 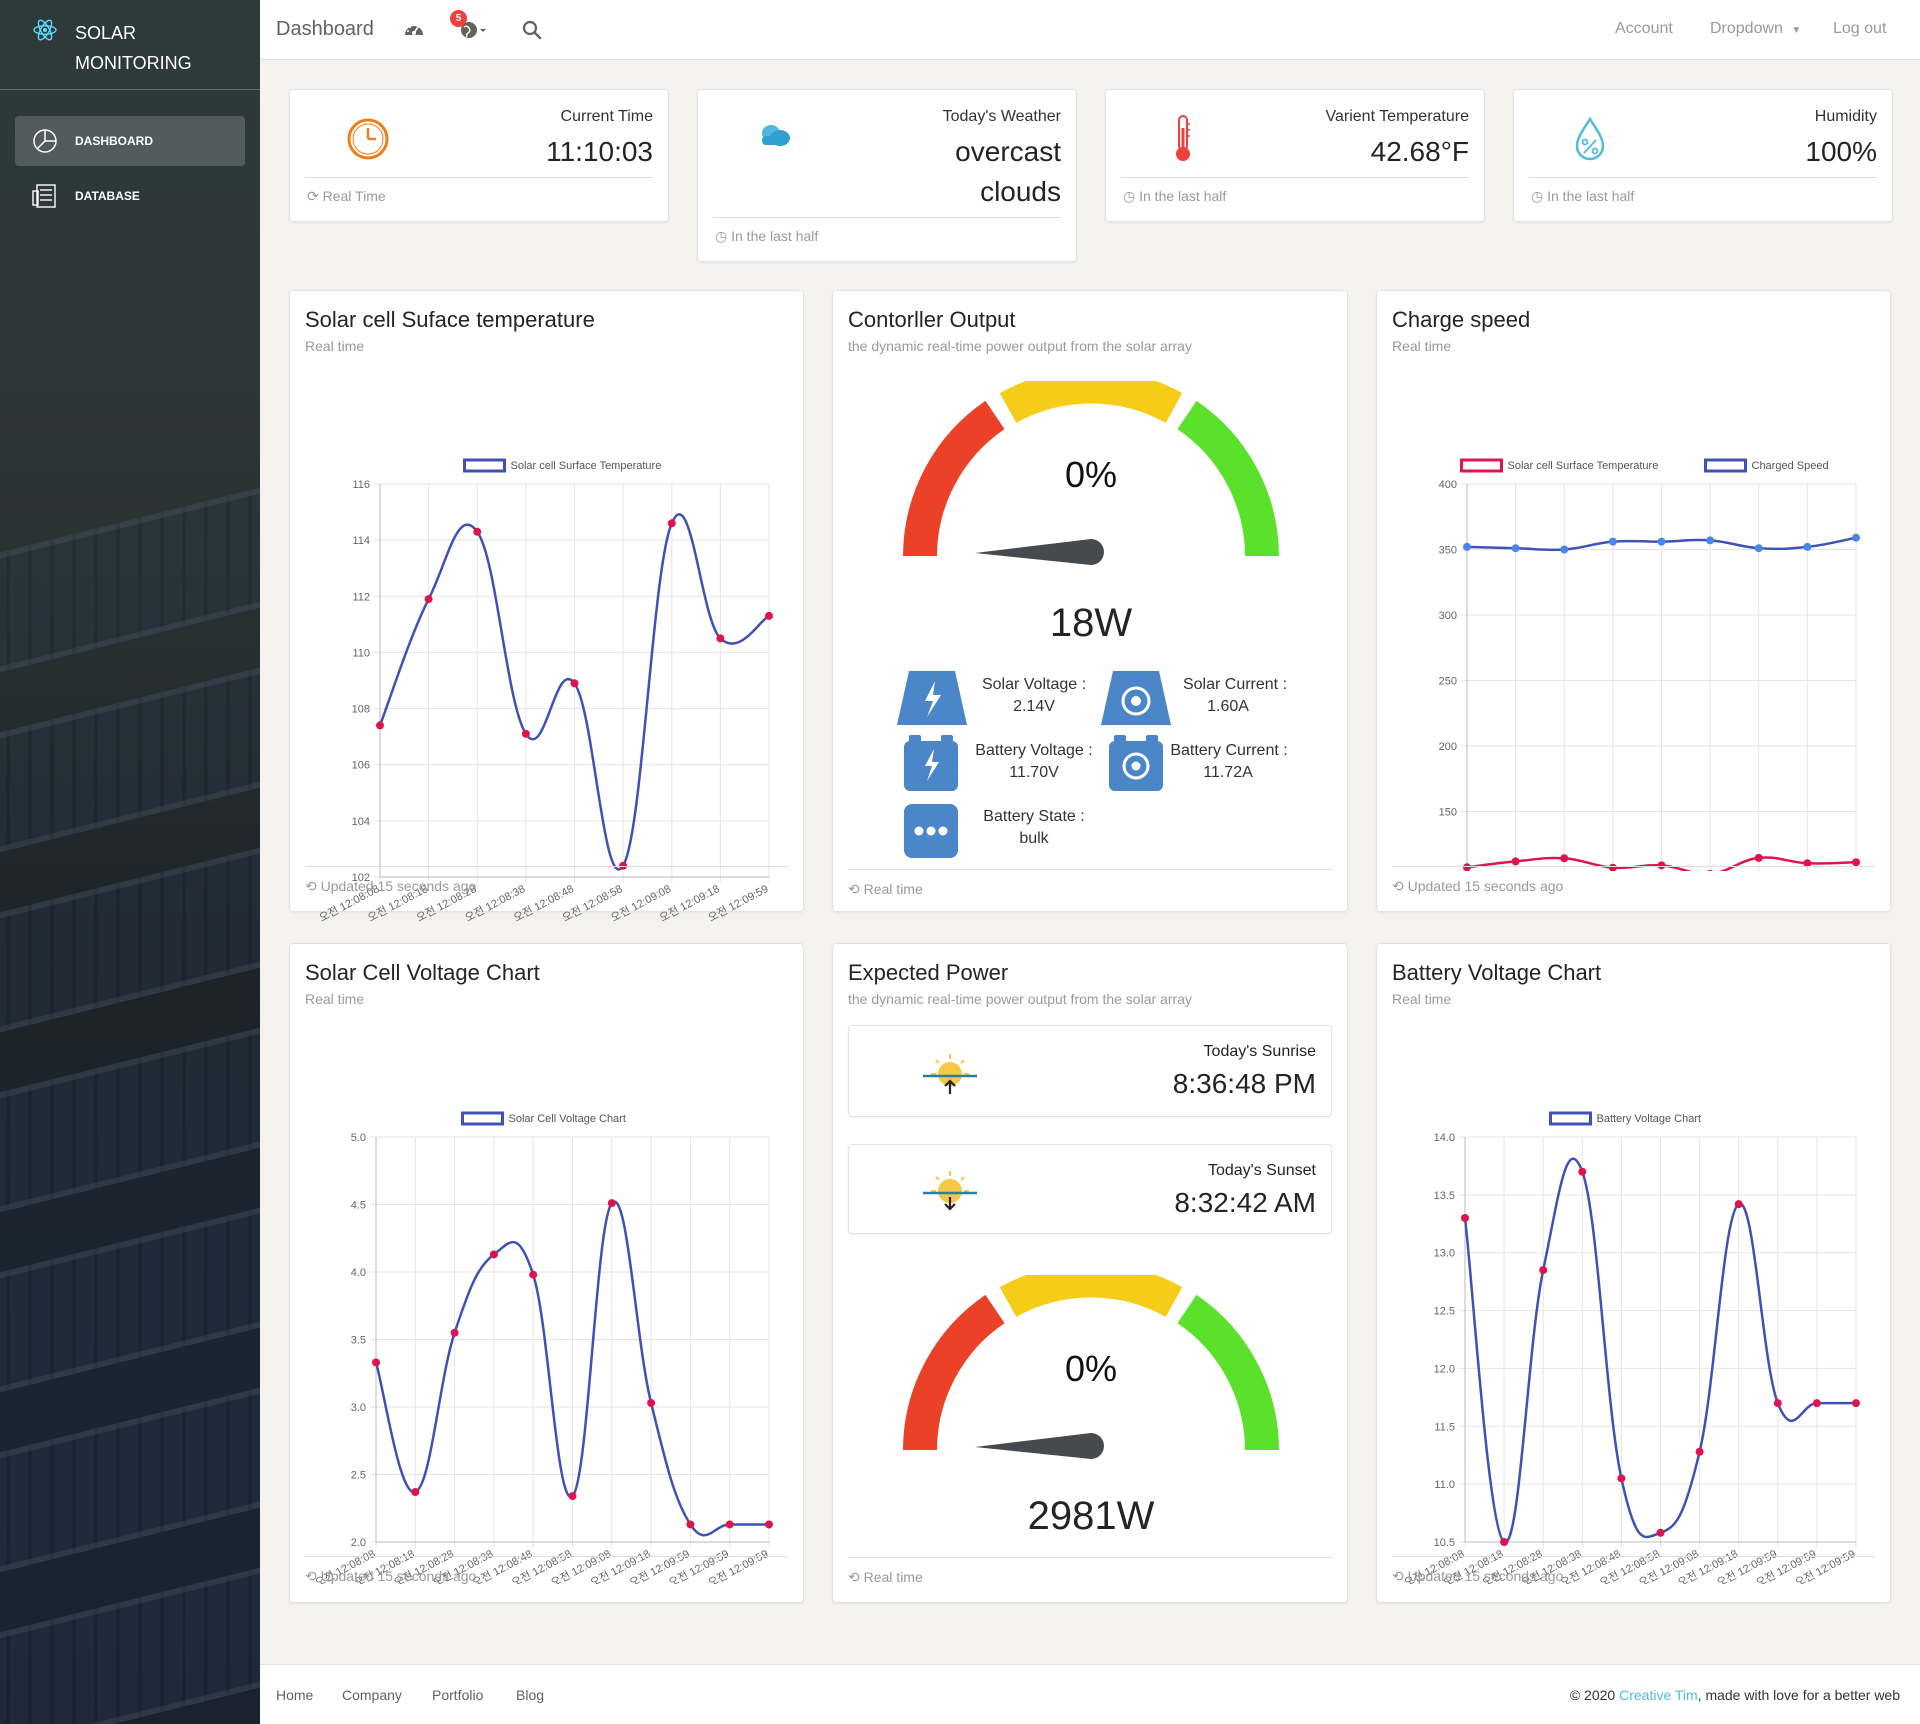 What do you see at coordinates (1091, 623) in the screenshot?
I see `power-value: 18W` at bounding box center [1091, 623].